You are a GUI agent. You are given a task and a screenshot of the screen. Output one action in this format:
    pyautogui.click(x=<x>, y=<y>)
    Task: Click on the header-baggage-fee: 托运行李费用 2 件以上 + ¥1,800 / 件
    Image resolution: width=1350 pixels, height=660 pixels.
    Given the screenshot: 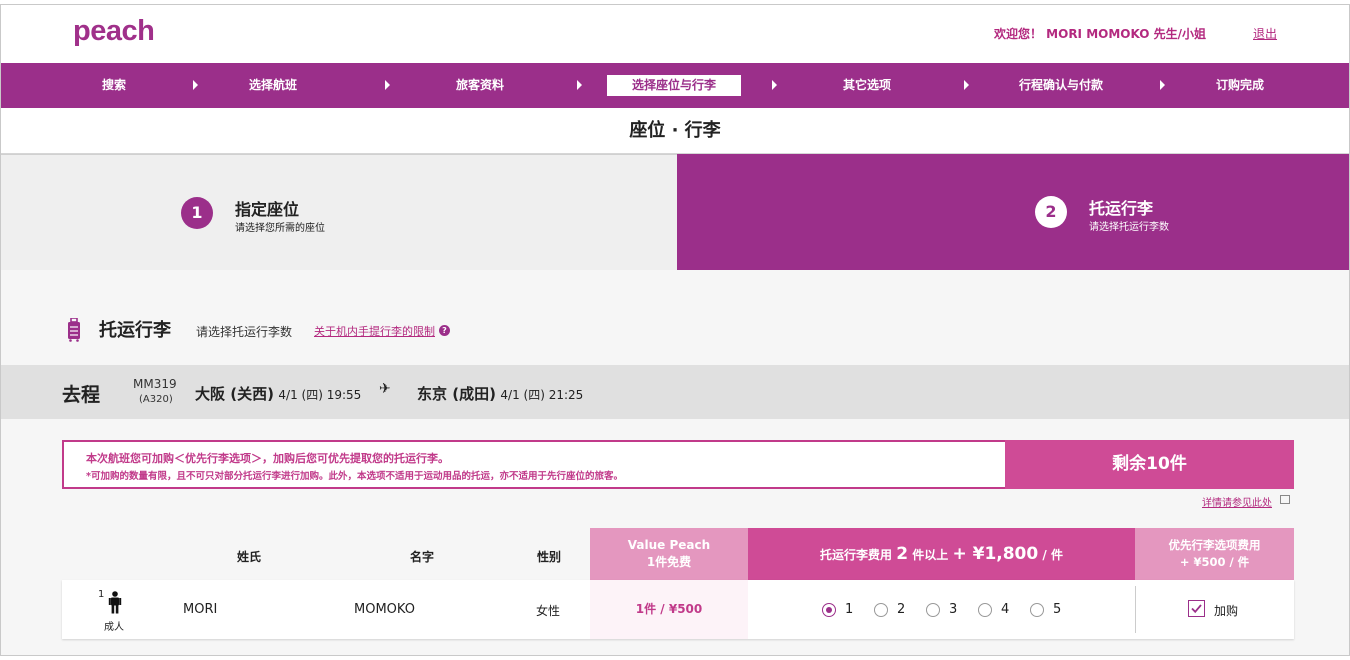 What is the action you would take?
    pyautogui.click(x=941, y=554)
    